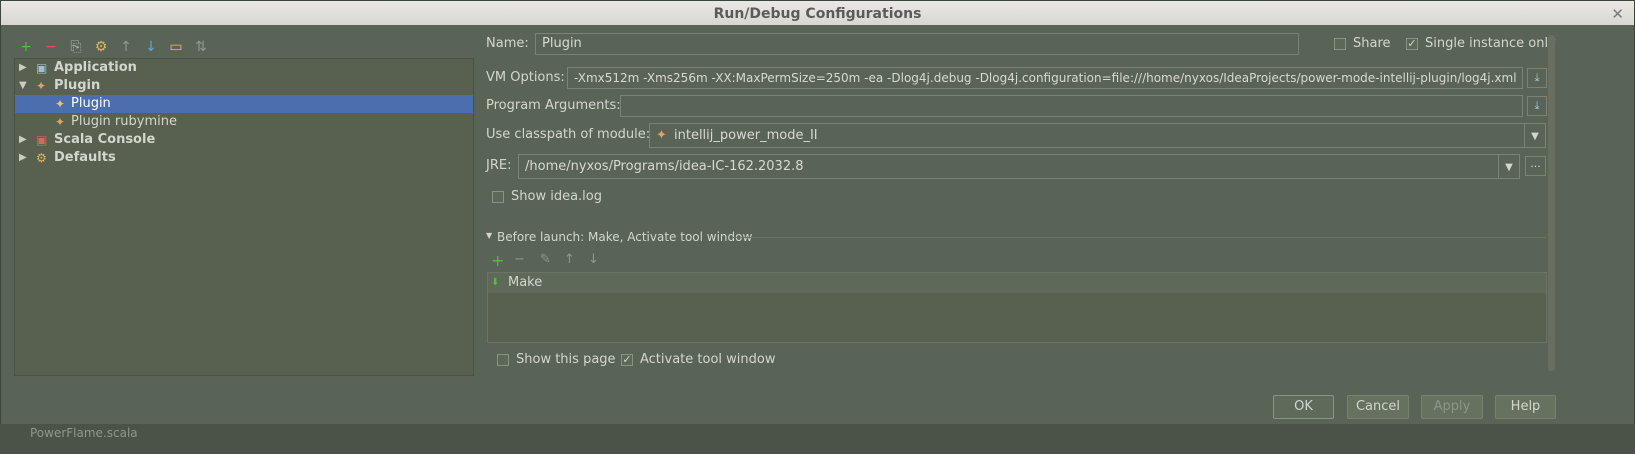 This screenshot has height=454, width=1635. What do you see at coordinates (746, 135) in the screenshot?
I see `classpath-module-value: intellij_power_mode_II` at bounding box center [746, 135].